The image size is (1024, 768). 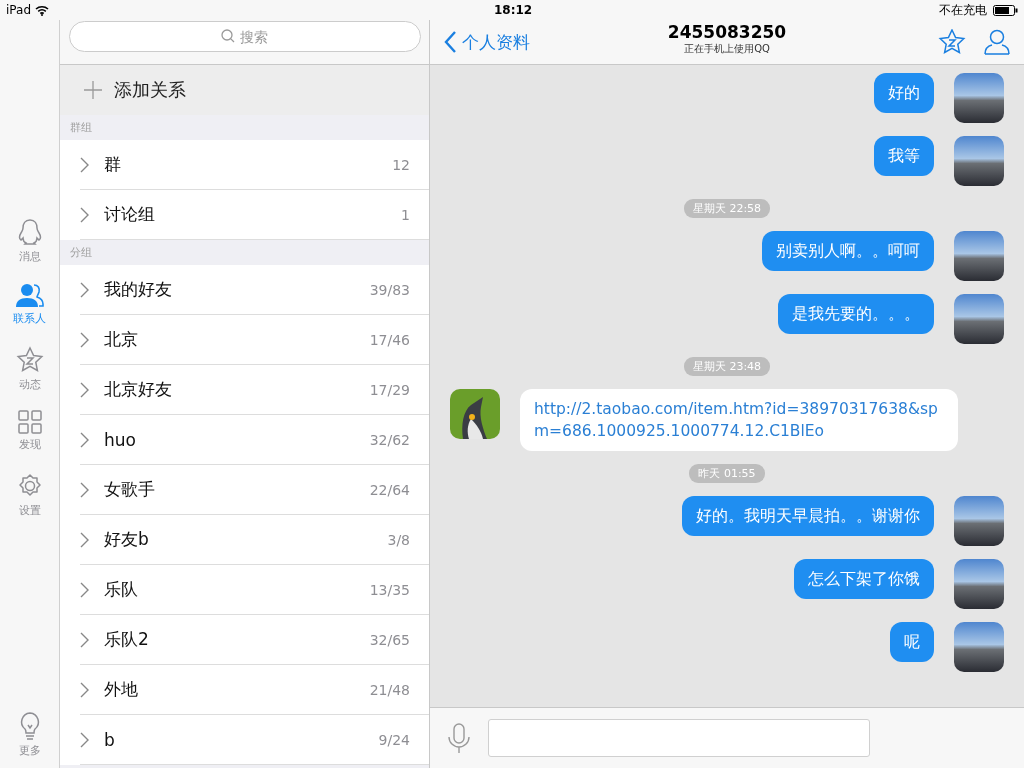 What do you see at coordinates (389, 489) in the screenshot?
I see `online-count: 22/64` at bounding box center [389, 489].